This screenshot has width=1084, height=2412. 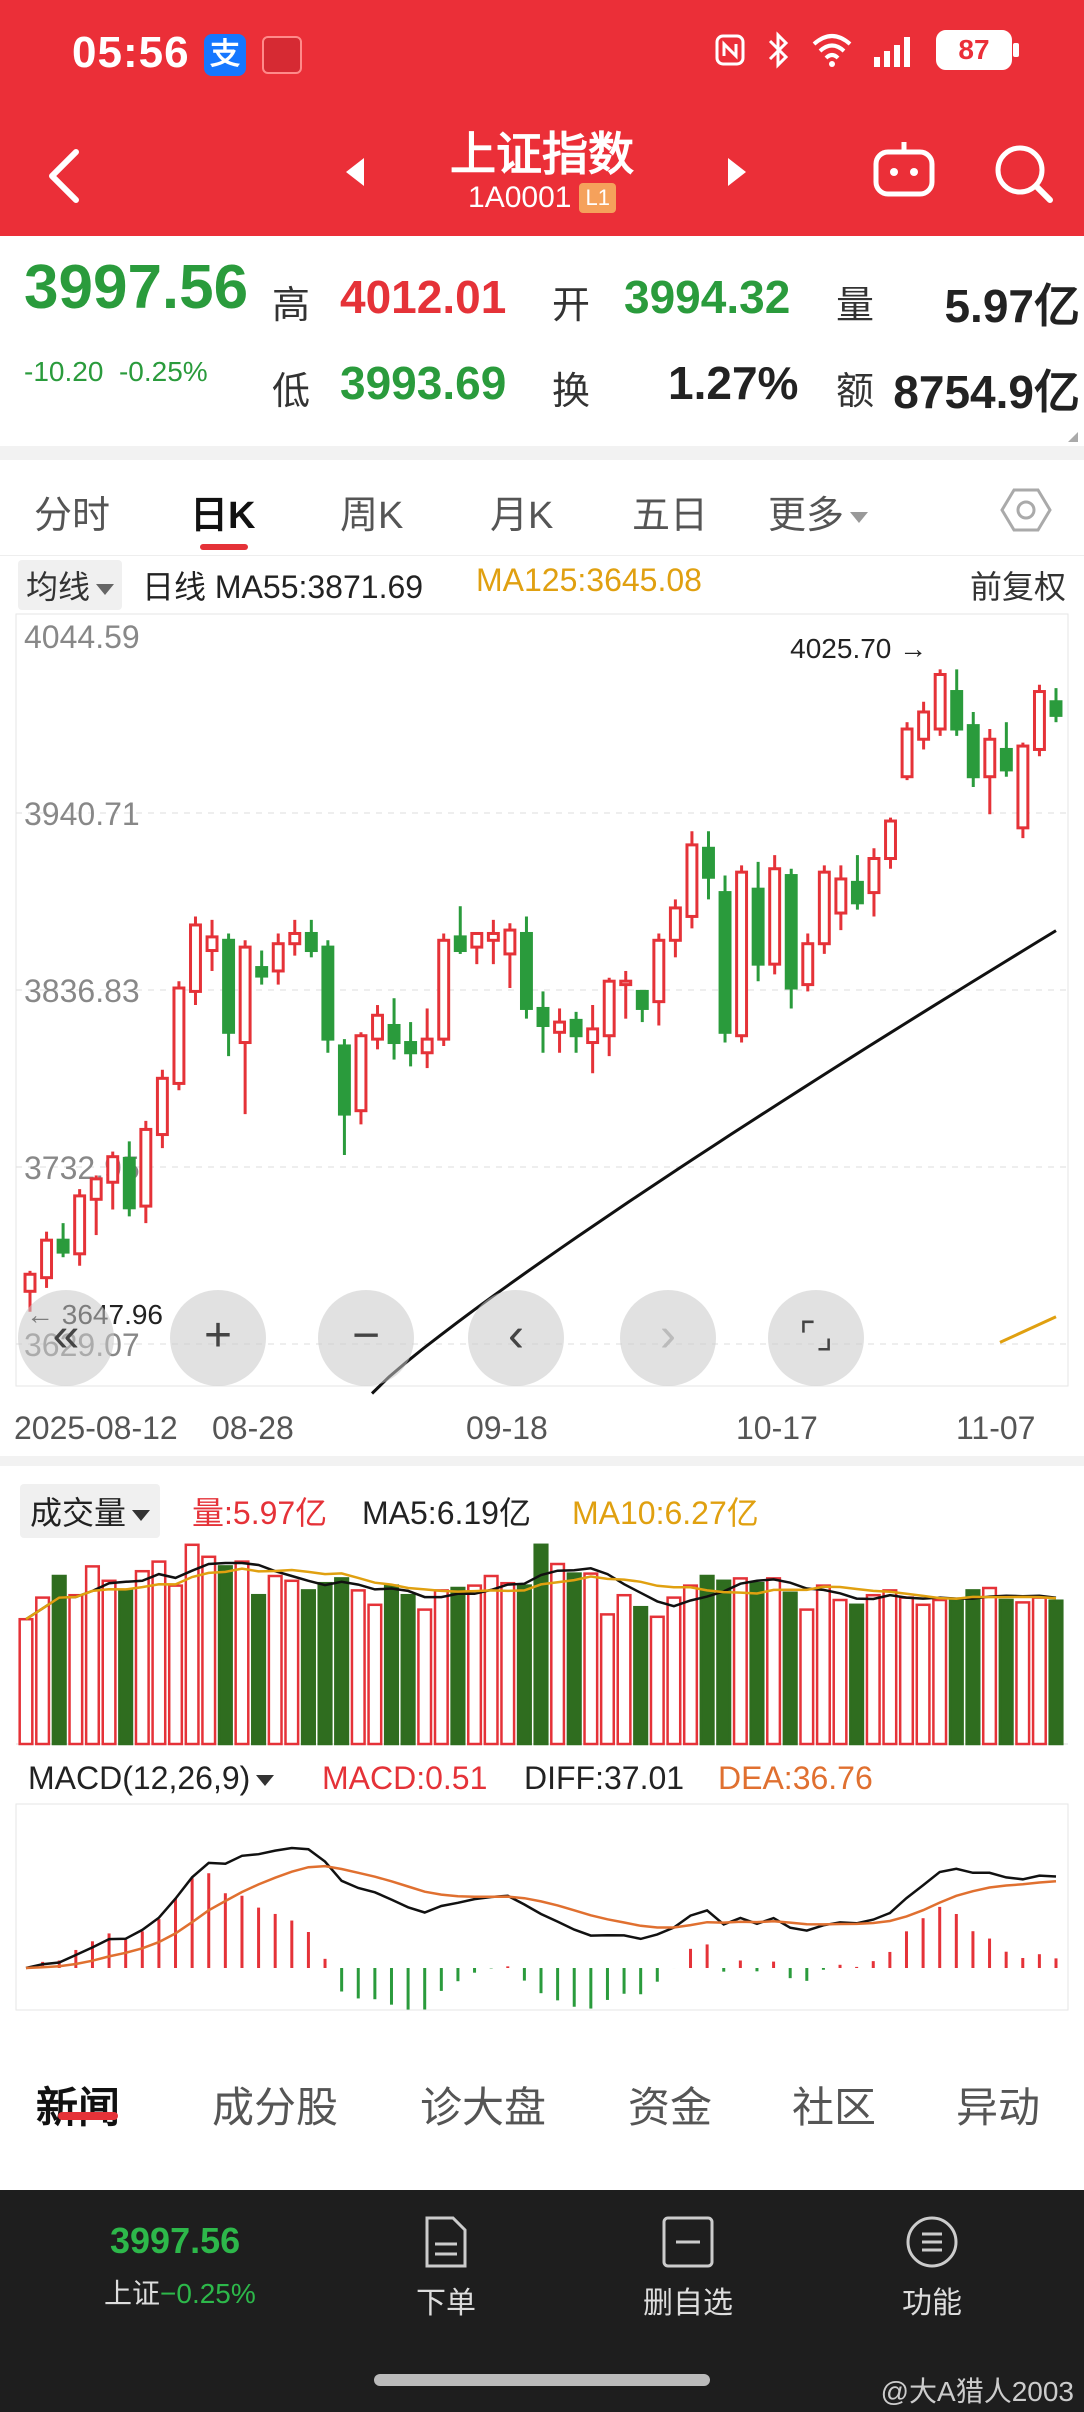 What do you see at coordinates (72, 511) in the screenshot?
I see `tab-intraday: 分时` at bounding box center [72, 511].